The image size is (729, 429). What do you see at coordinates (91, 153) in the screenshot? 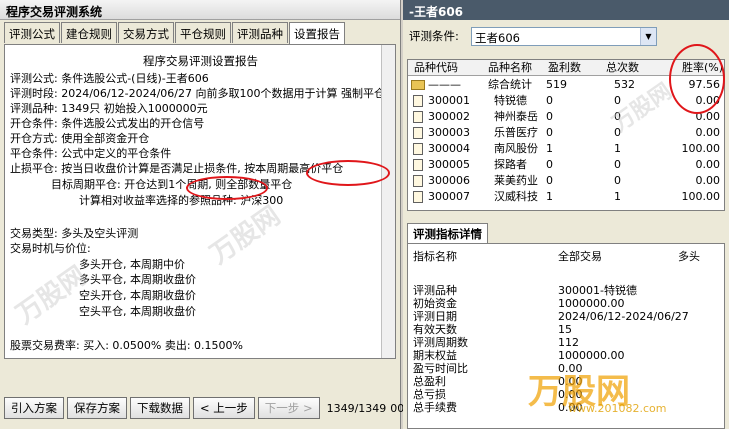
I see `report-line: 平仓条件: 公式中定义的平仓条件` at bounding box center [91, 153].